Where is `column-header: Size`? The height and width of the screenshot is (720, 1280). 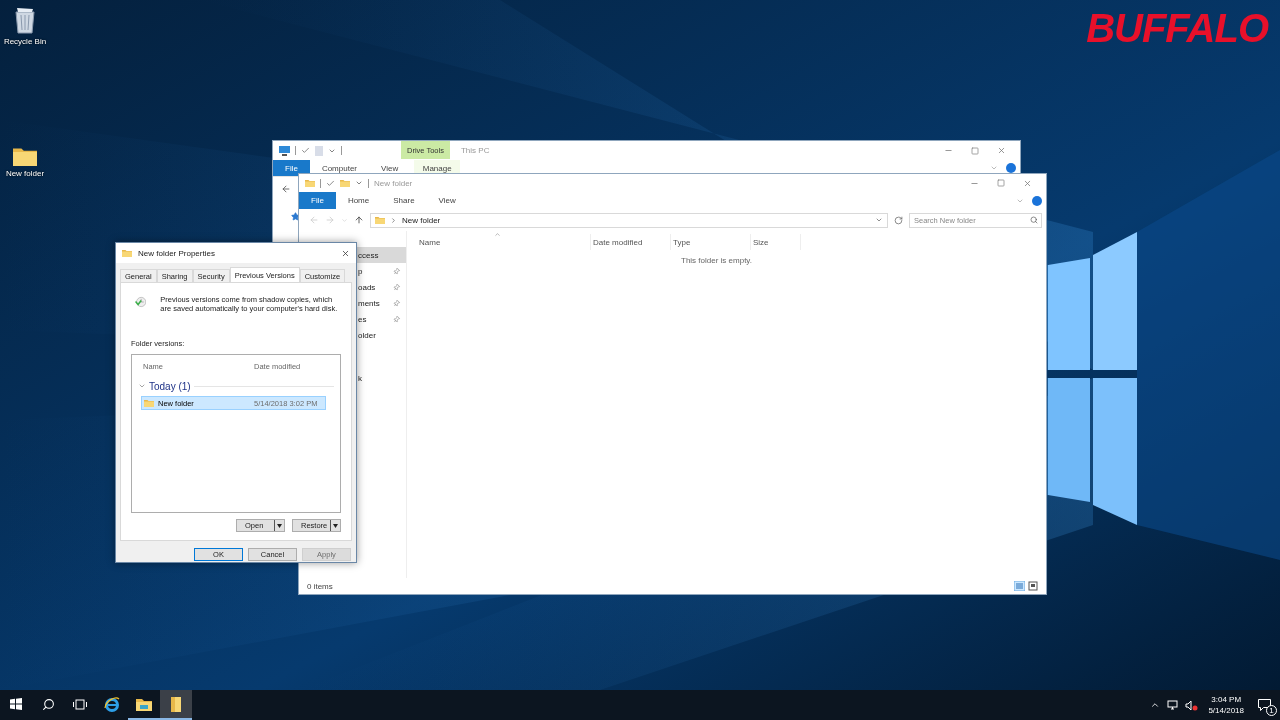 column-header: Size is located at coordinates (776, 242).